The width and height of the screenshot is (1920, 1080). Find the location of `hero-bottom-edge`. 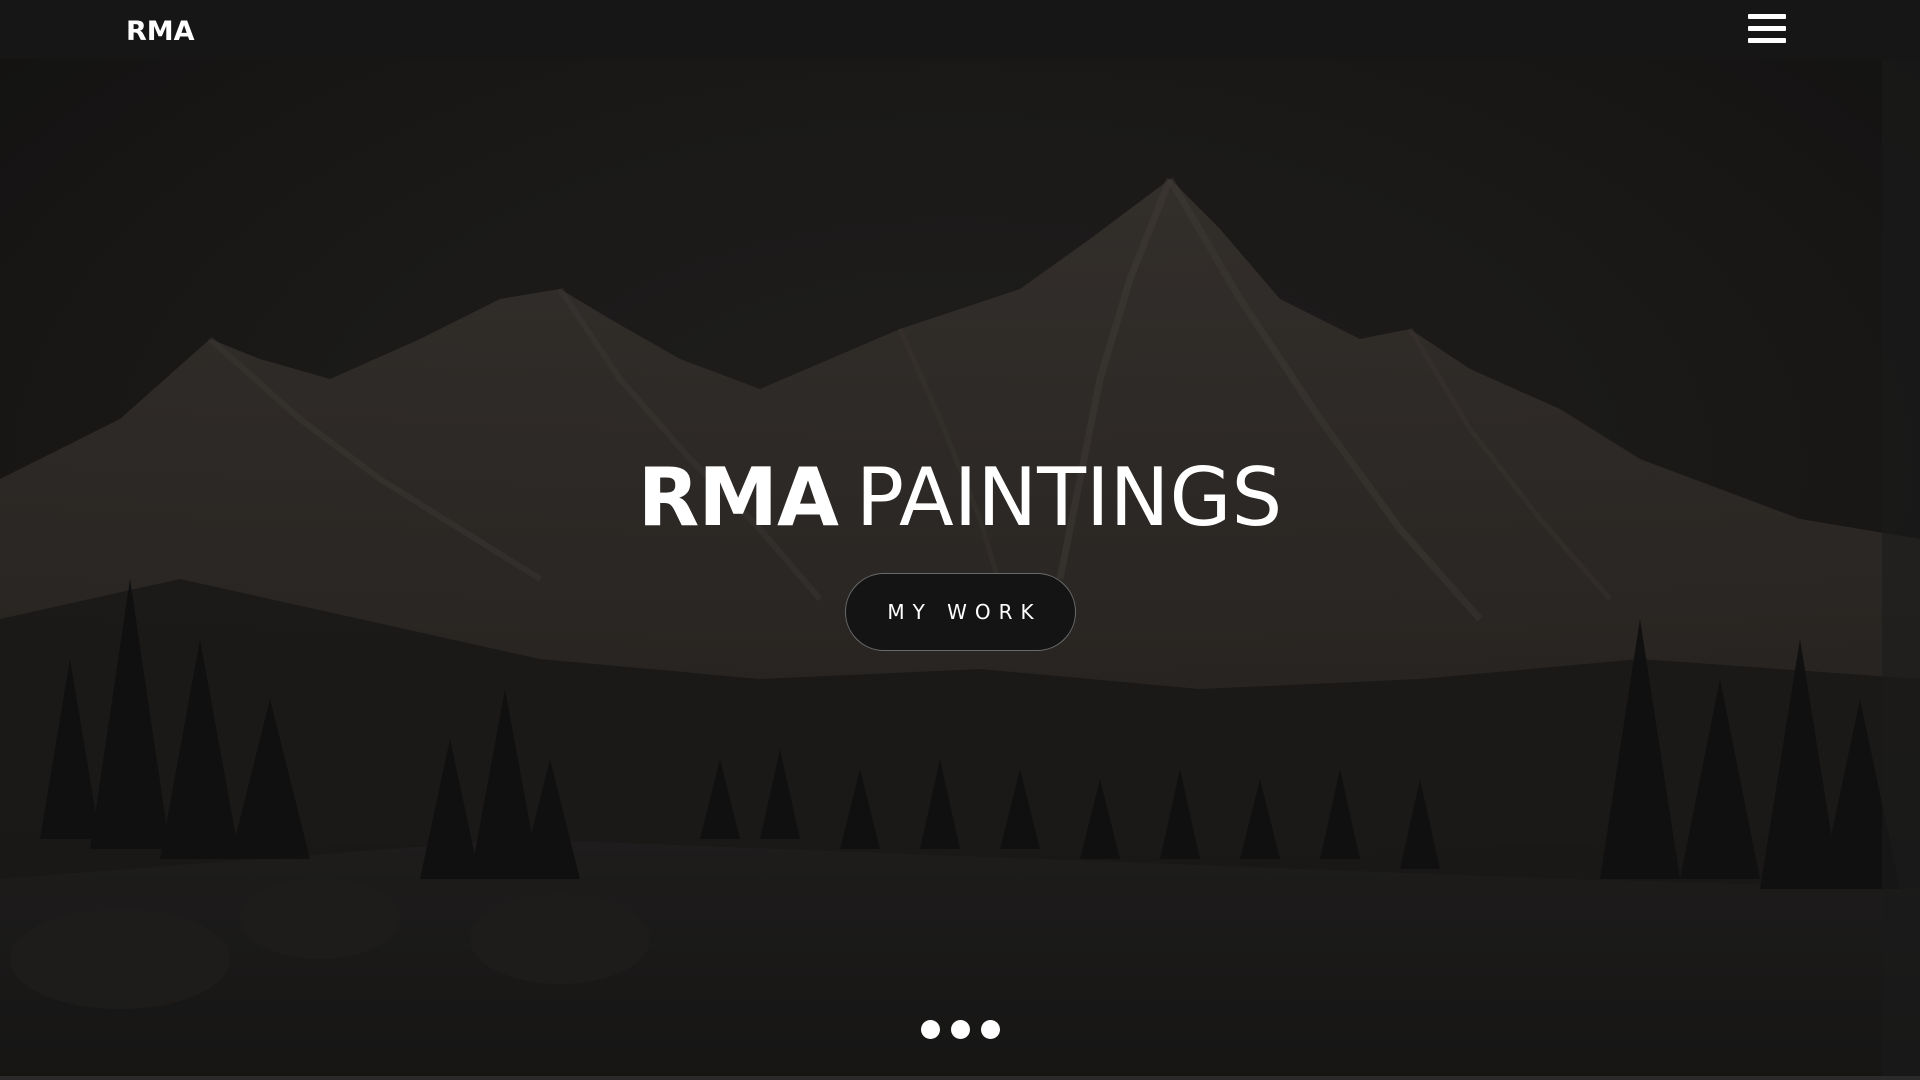

hero-bottom-edge is located at coordinates (960, 1078).